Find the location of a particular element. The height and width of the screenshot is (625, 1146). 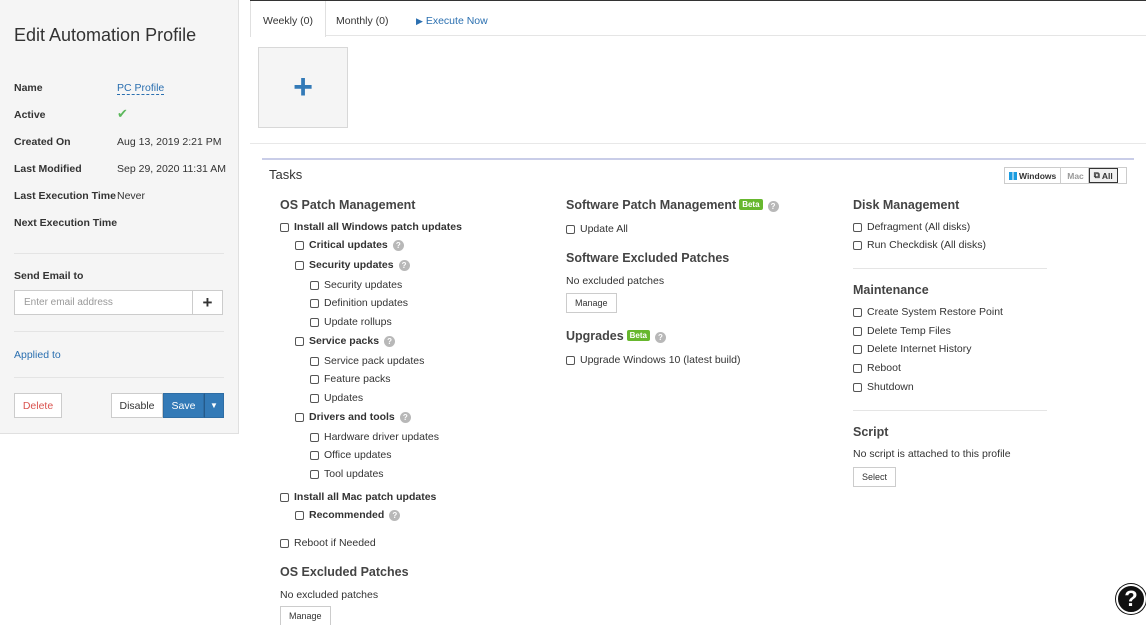

tab-weekly: Weekly (0) is located at coordinates (288, 19).